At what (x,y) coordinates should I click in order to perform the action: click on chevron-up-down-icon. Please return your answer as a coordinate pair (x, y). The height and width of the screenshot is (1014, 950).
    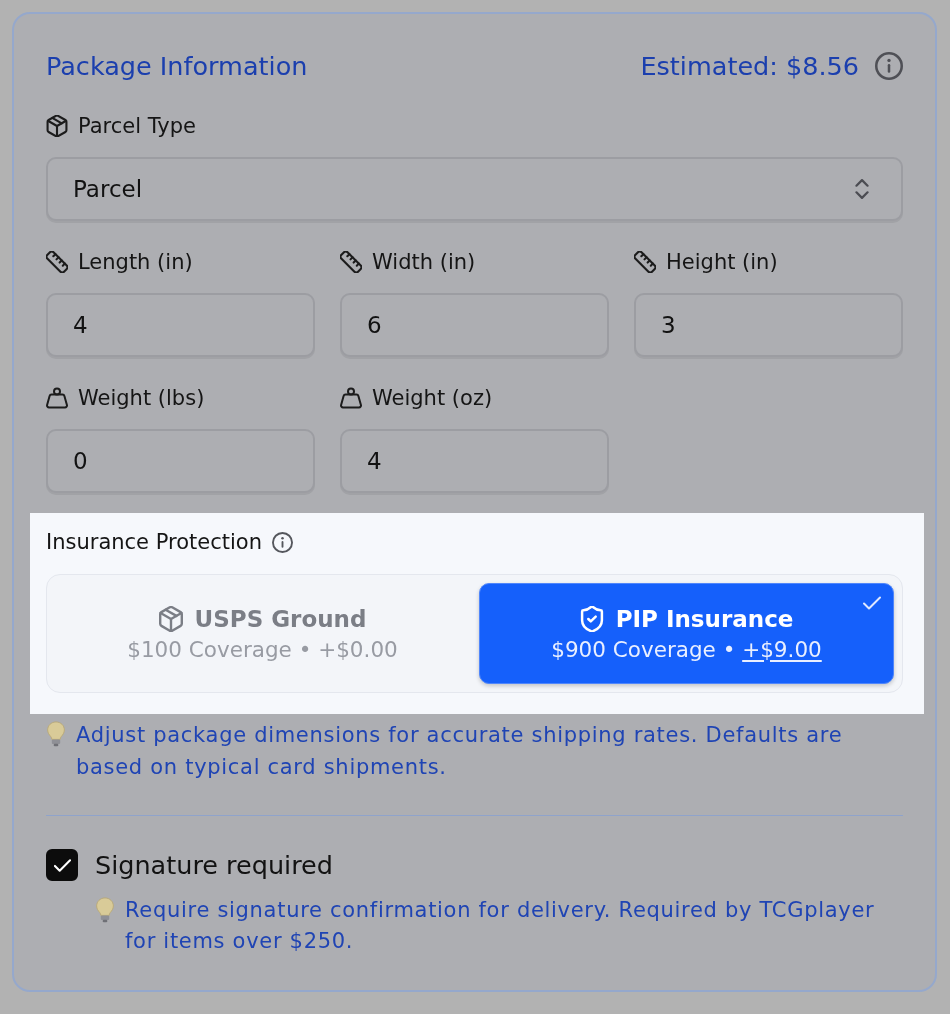
    Looking at the image, I should click on (862, 189).